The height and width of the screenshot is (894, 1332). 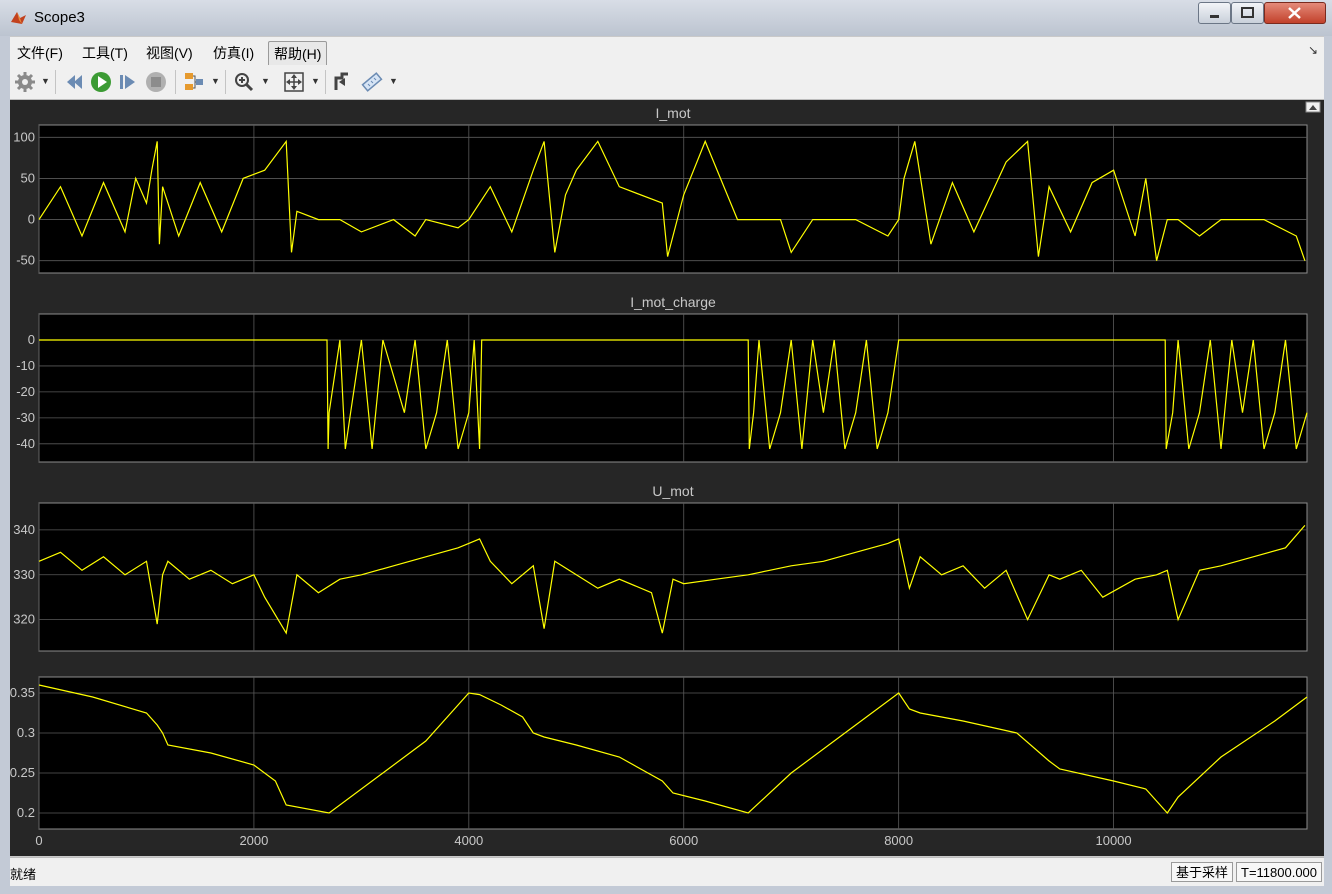 I want to click on autoscale-icon, so click(x=294, y=82).